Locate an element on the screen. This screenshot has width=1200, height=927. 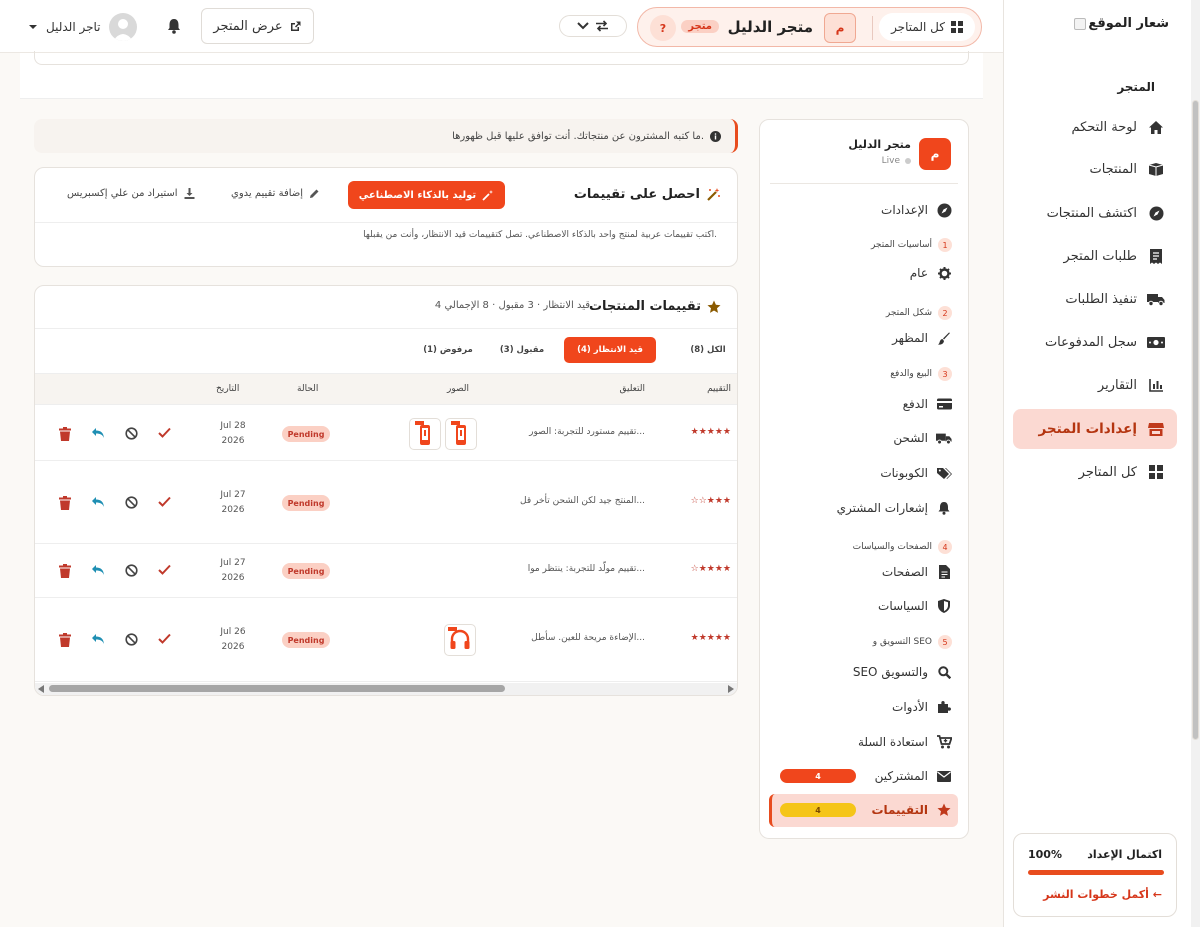
import-aliexpress-button: استيراد من علي إكسبريس is located at coordinates (131, 193).